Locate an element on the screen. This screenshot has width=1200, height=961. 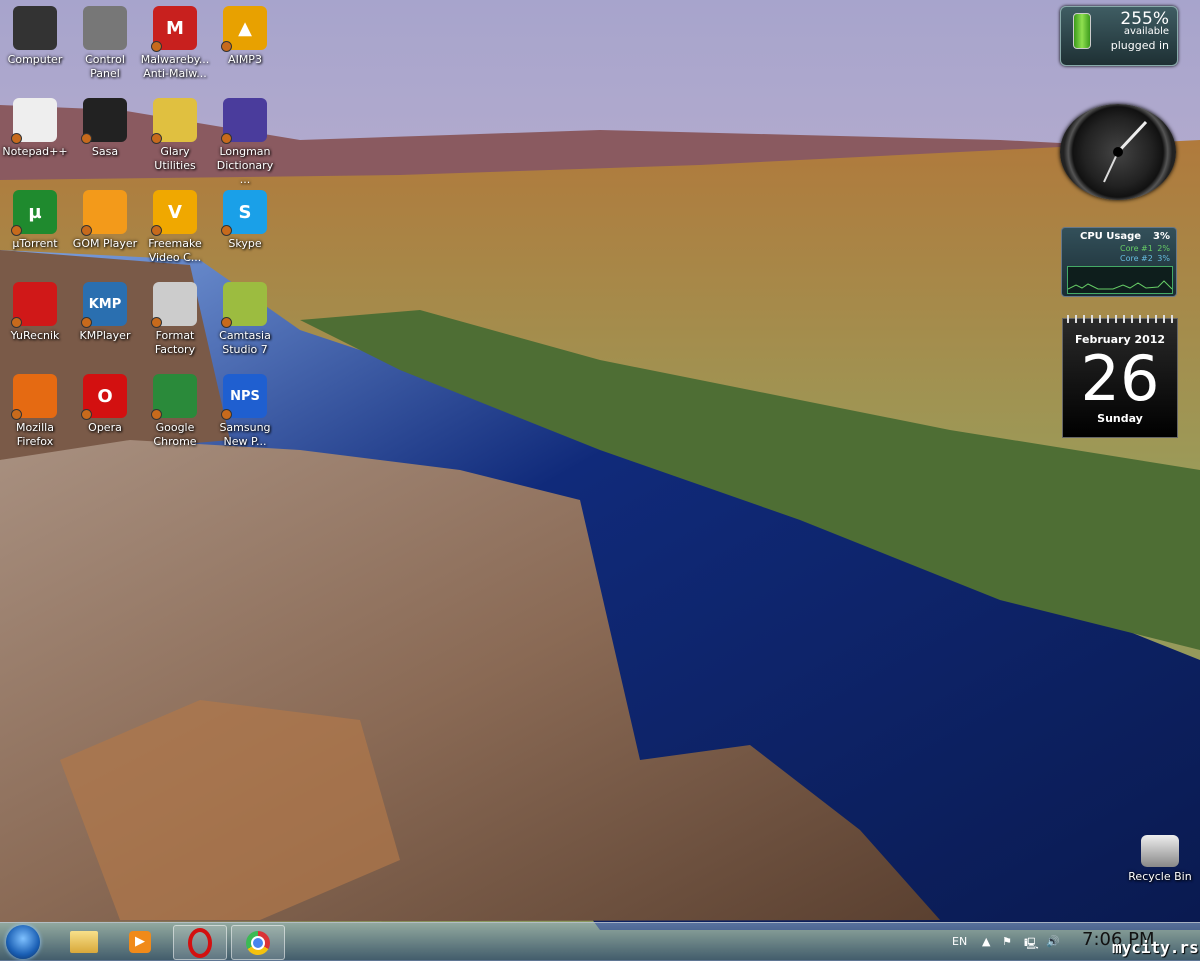
start-button is located at coordinates (23, 942).